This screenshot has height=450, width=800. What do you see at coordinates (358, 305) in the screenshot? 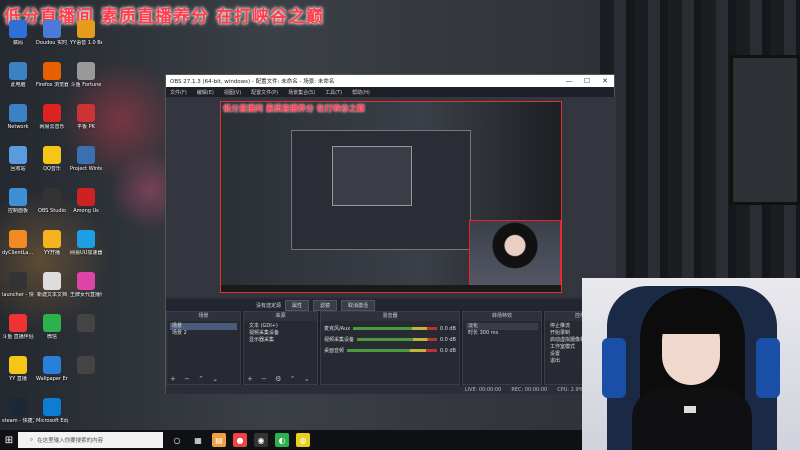
I see `deactivate-button: 取消激活` at bounding box center [358, 305].